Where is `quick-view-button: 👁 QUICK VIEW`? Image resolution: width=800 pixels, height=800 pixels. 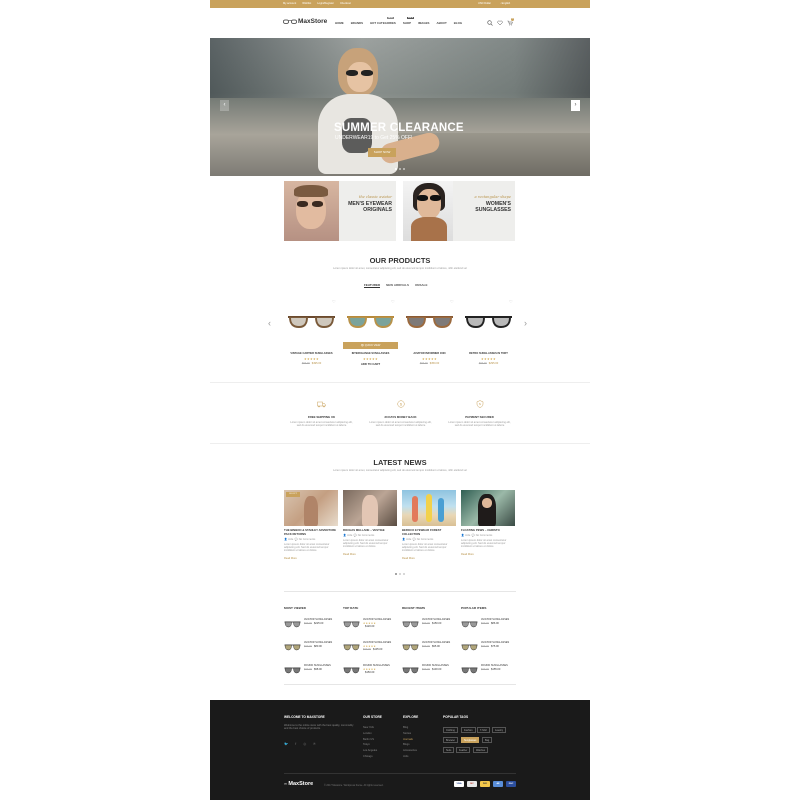
quick-view-button: 👁 QUICK VIEW is located at coordinates (370, 345).